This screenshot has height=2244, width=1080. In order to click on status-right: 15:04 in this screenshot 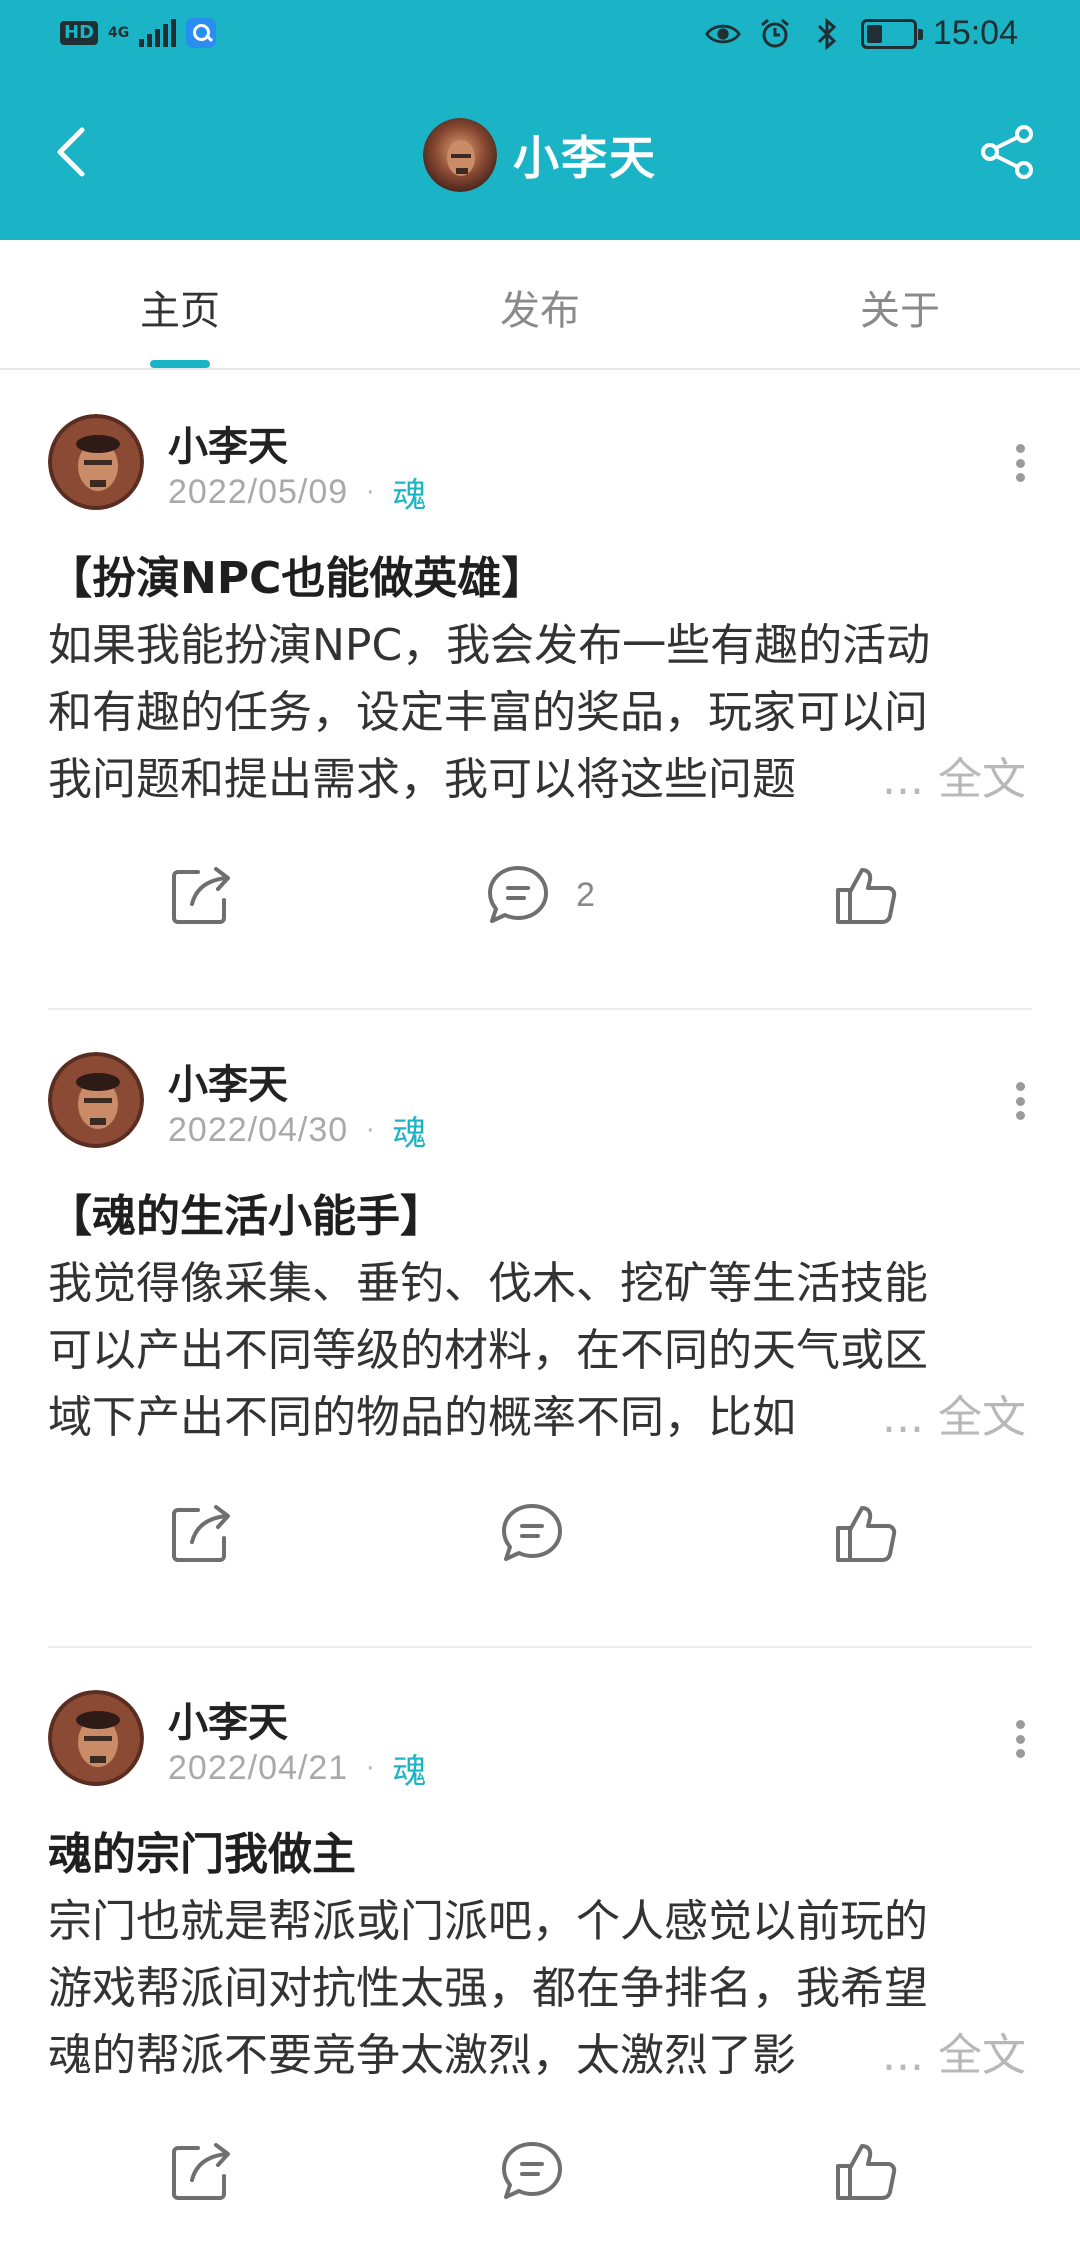, I will do `click(861, 33)`.